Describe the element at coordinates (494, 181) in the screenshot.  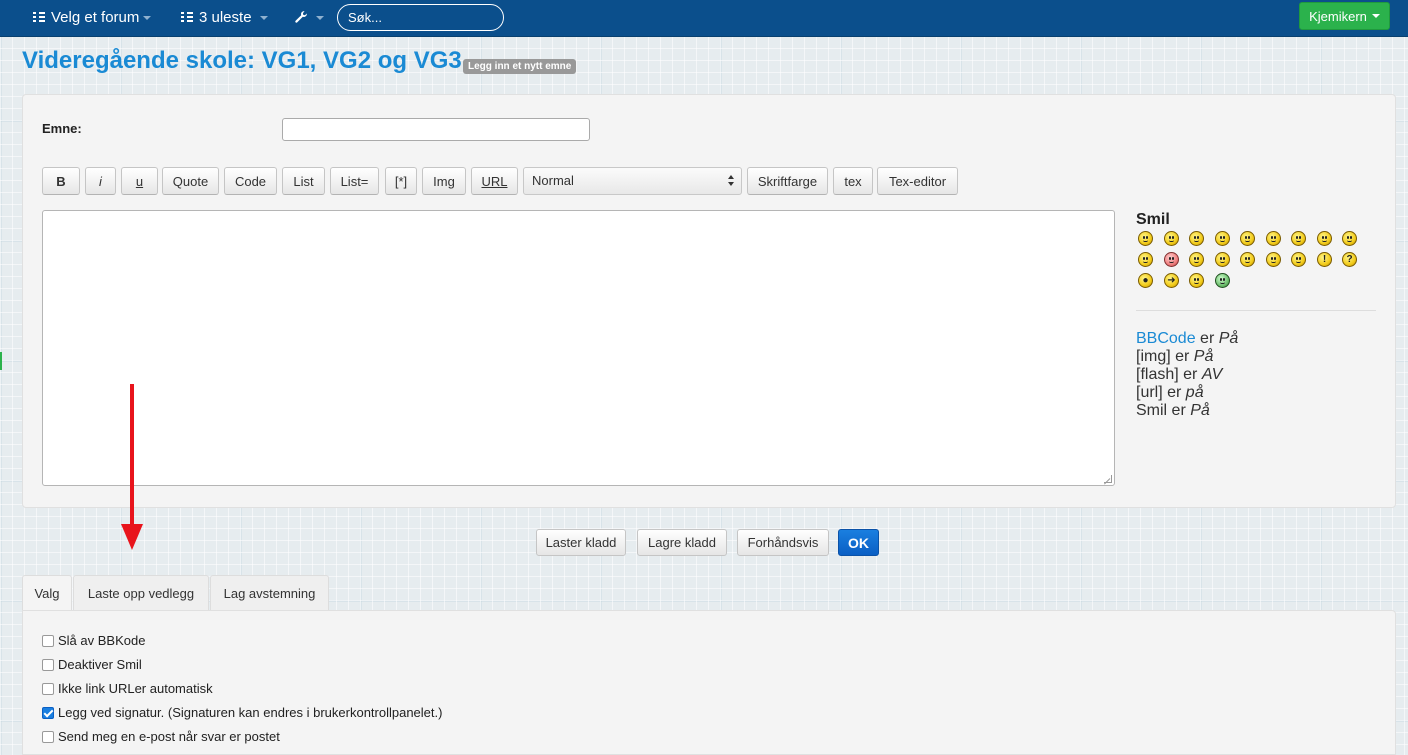
I see `url-button: URL` at that location.